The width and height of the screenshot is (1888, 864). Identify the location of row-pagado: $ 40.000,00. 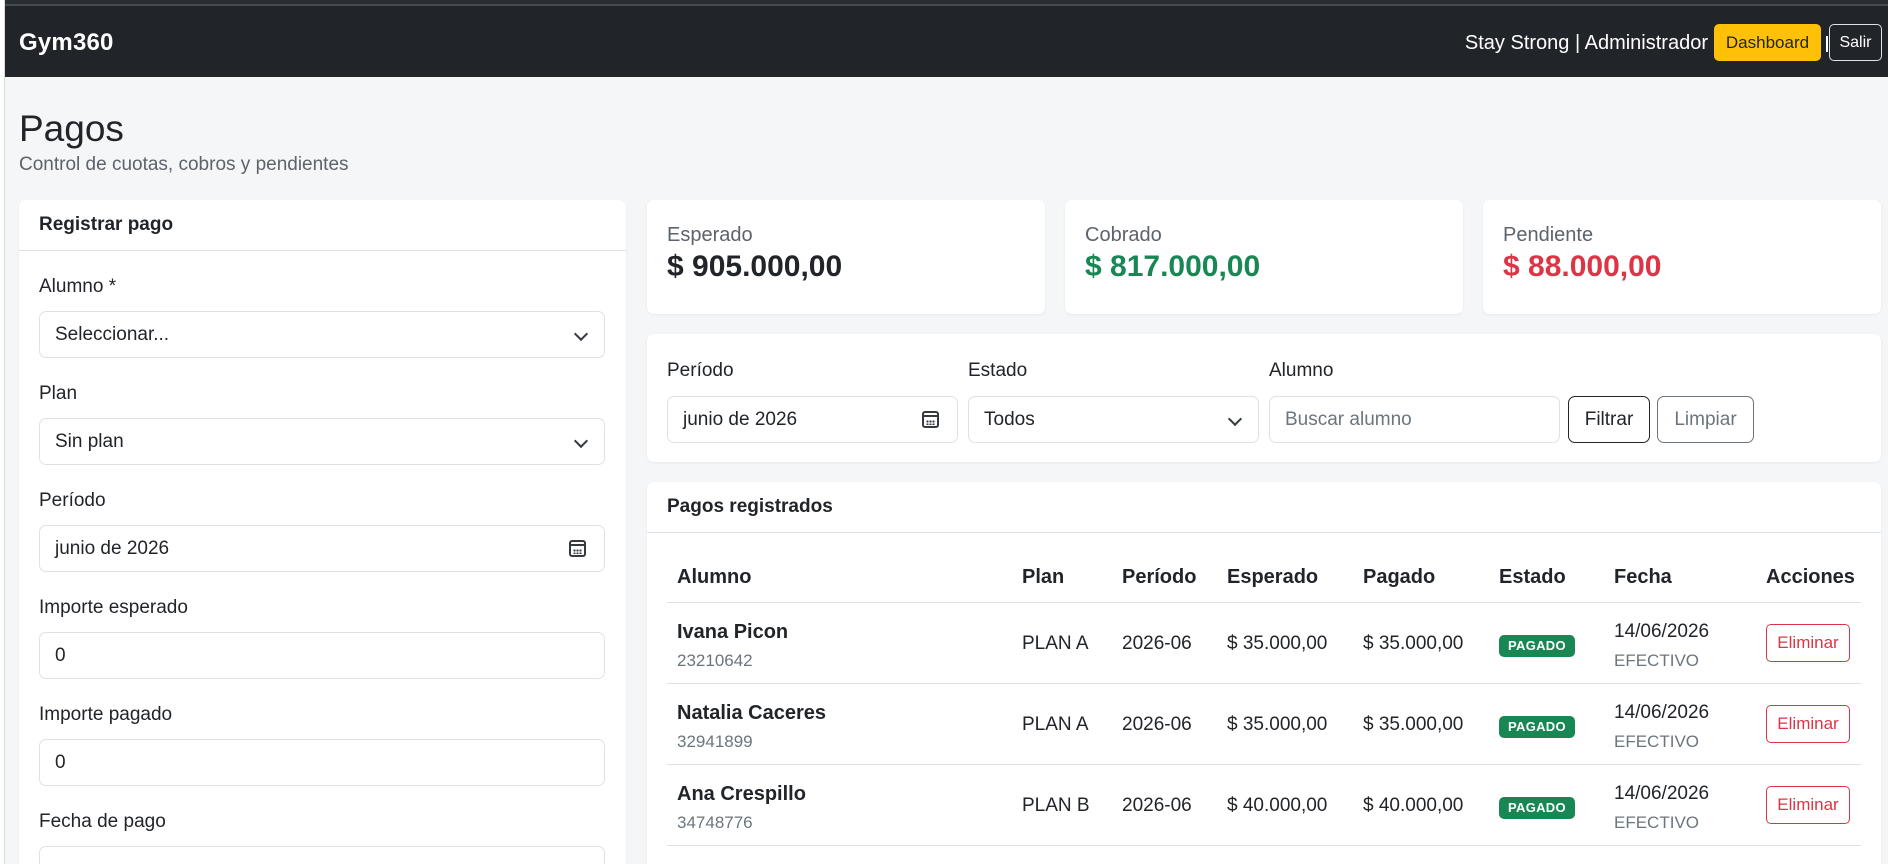
(1413, 805).